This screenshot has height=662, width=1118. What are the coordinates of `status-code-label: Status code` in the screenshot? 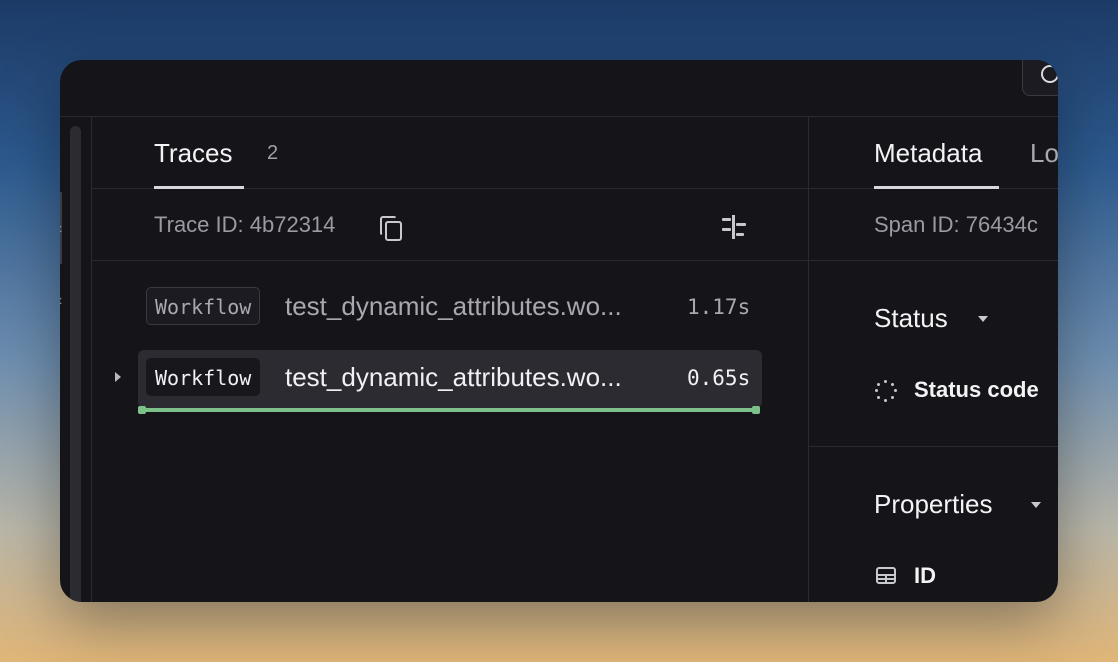 It's located at (976, 389).